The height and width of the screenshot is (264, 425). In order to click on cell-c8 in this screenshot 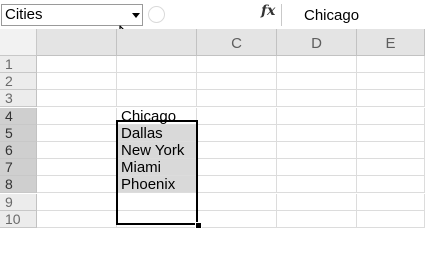, I will do `click(237, 184)`.